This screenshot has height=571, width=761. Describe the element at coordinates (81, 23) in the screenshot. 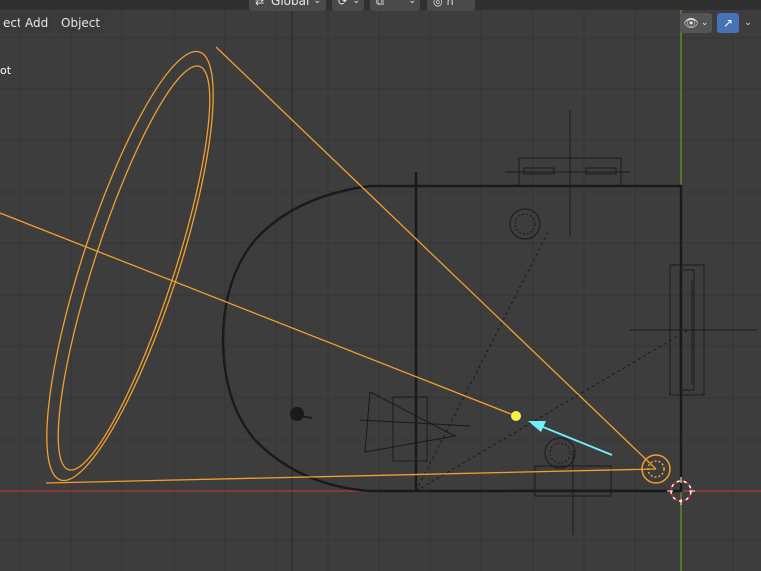

I see `object-menu: Object` at that location.